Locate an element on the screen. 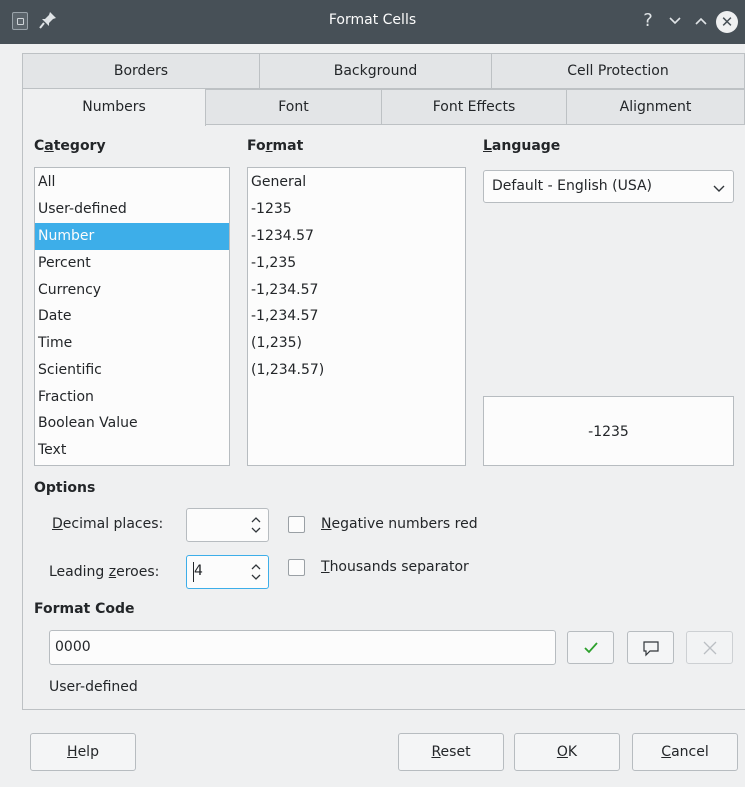  title-bar: Format Cells ? ✕ is located at coordinates (372, 22).